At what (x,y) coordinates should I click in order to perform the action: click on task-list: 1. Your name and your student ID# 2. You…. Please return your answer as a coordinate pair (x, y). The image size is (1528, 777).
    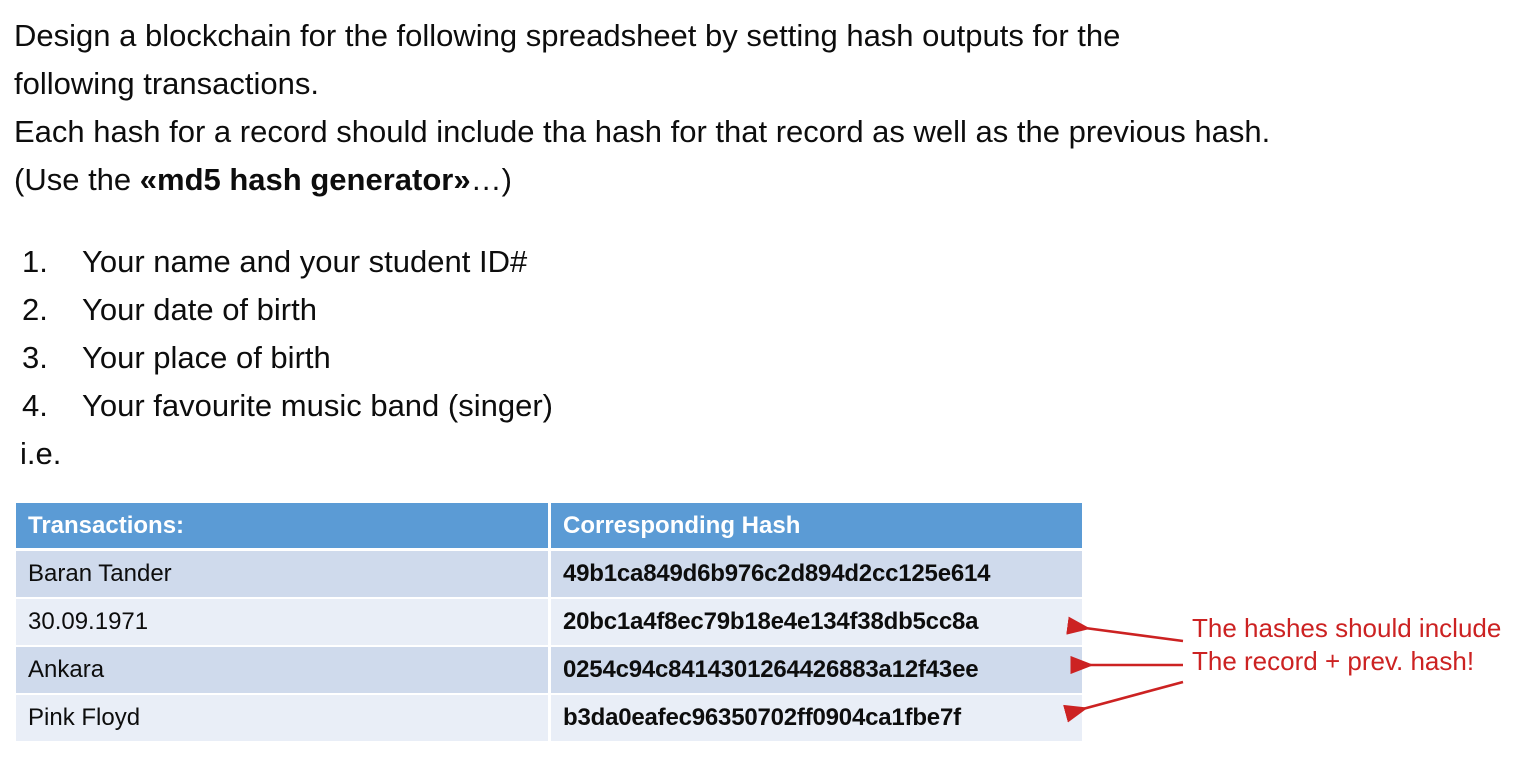
    Looking at the image, I should click on (287, 334).